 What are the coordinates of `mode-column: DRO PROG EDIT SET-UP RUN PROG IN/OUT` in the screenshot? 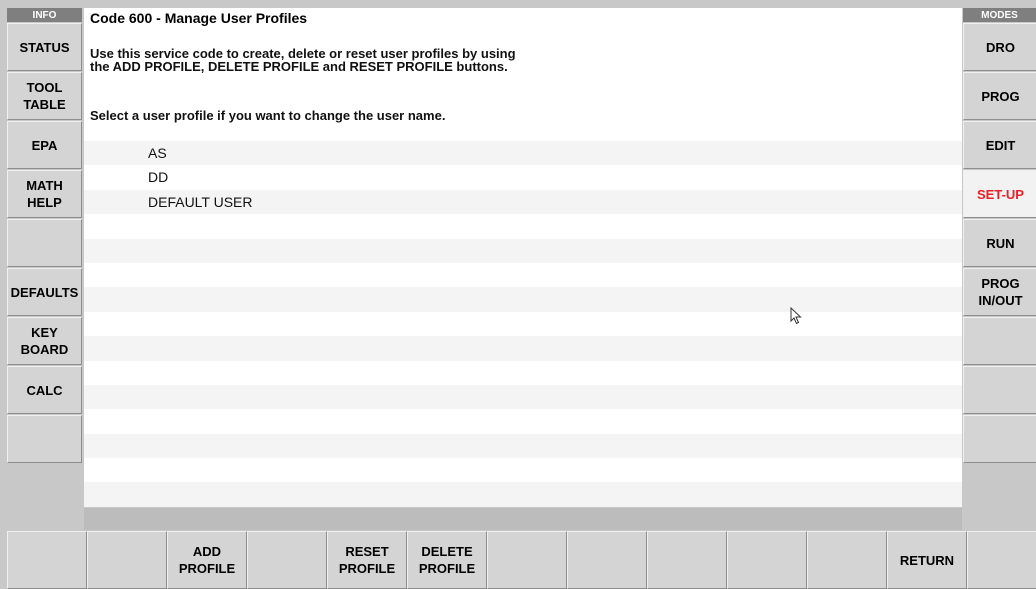 It's located at (999, 243).